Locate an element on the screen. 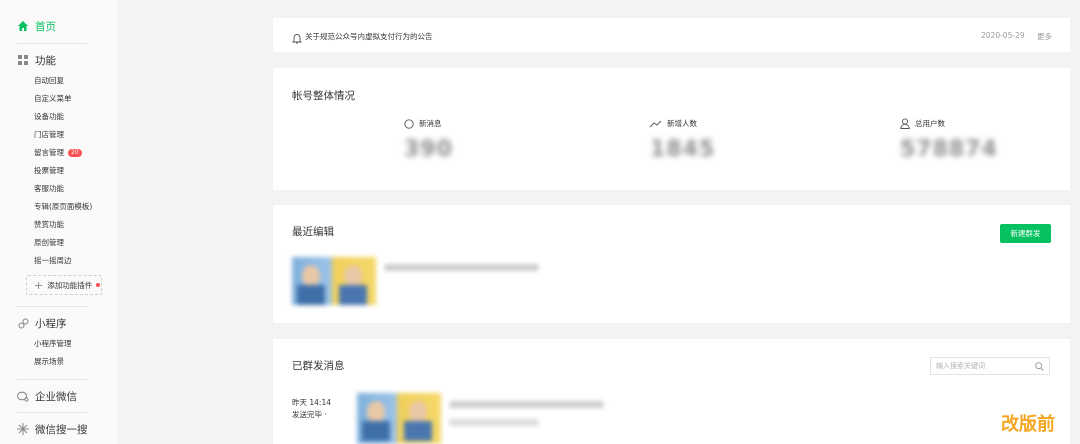  sent-title: 已群发消息 is located at coordinates (318, 366).